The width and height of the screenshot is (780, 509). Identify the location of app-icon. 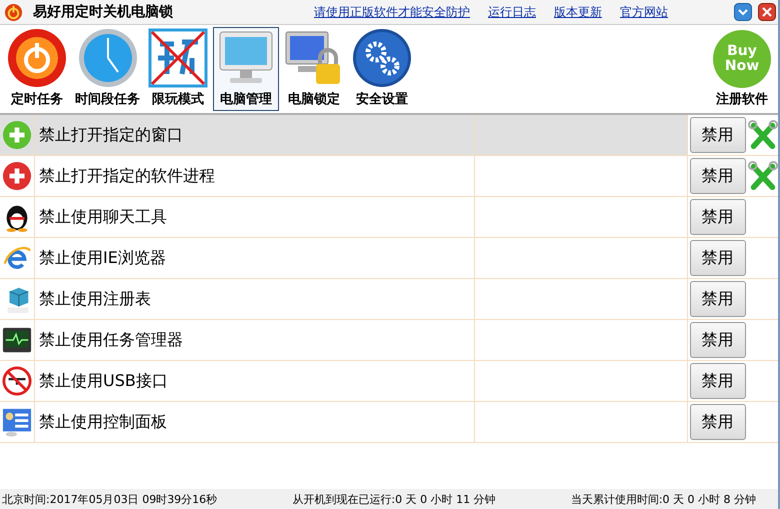
(13, 12).